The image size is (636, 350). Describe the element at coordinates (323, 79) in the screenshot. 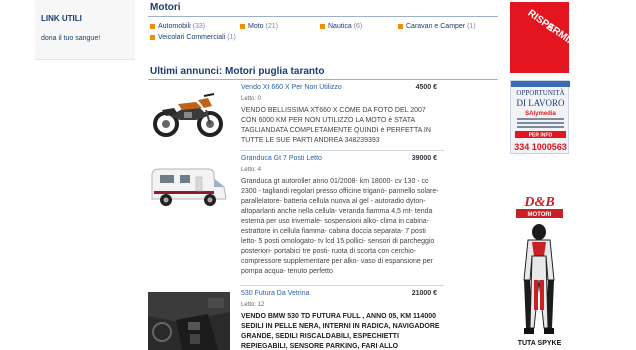

I see `ads-divider` at that location.